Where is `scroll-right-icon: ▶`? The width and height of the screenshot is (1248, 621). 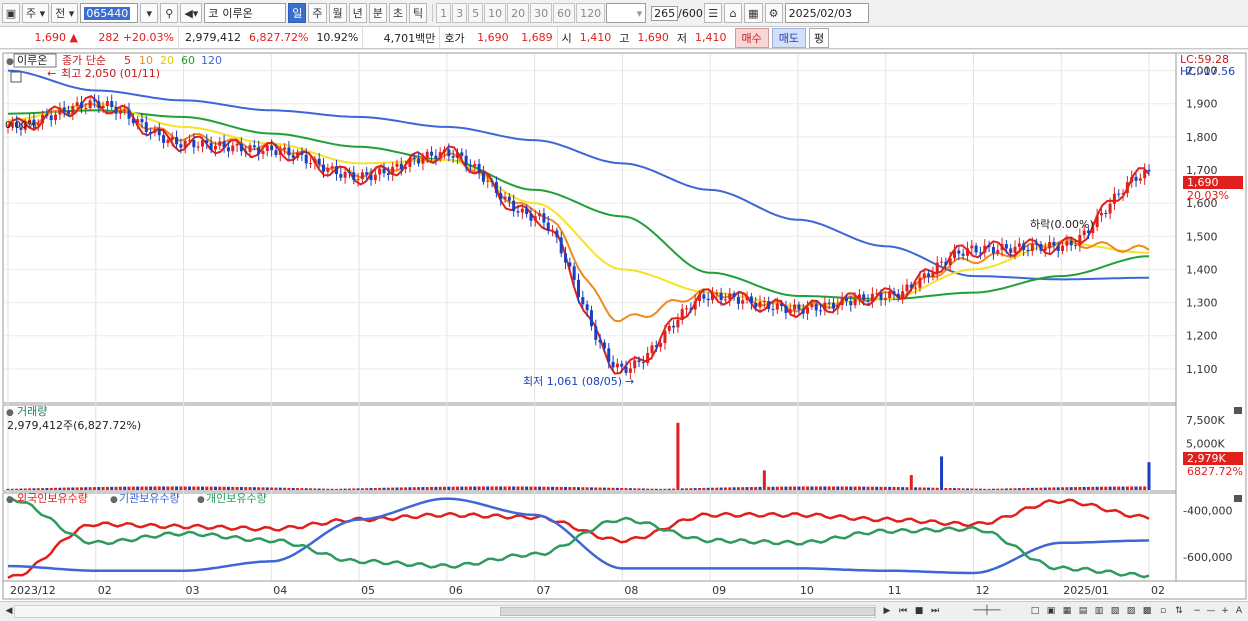
scroll-right-icon: ▶ is located at coordinates (887, 611).